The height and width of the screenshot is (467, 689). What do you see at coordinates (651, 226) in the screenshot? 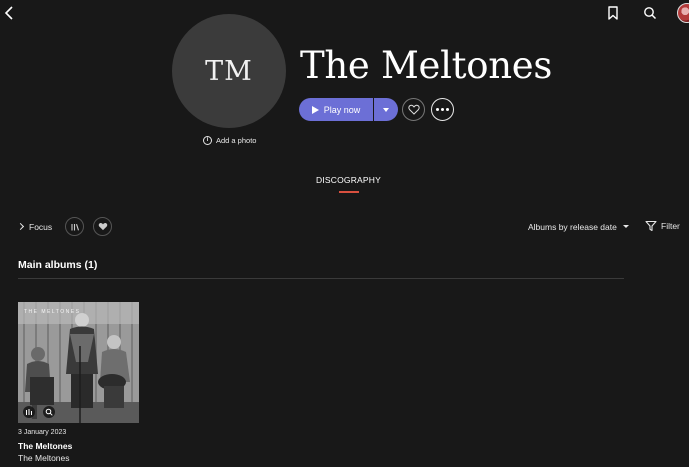
I see `funnel-icon` at bounding box center [651, 226].